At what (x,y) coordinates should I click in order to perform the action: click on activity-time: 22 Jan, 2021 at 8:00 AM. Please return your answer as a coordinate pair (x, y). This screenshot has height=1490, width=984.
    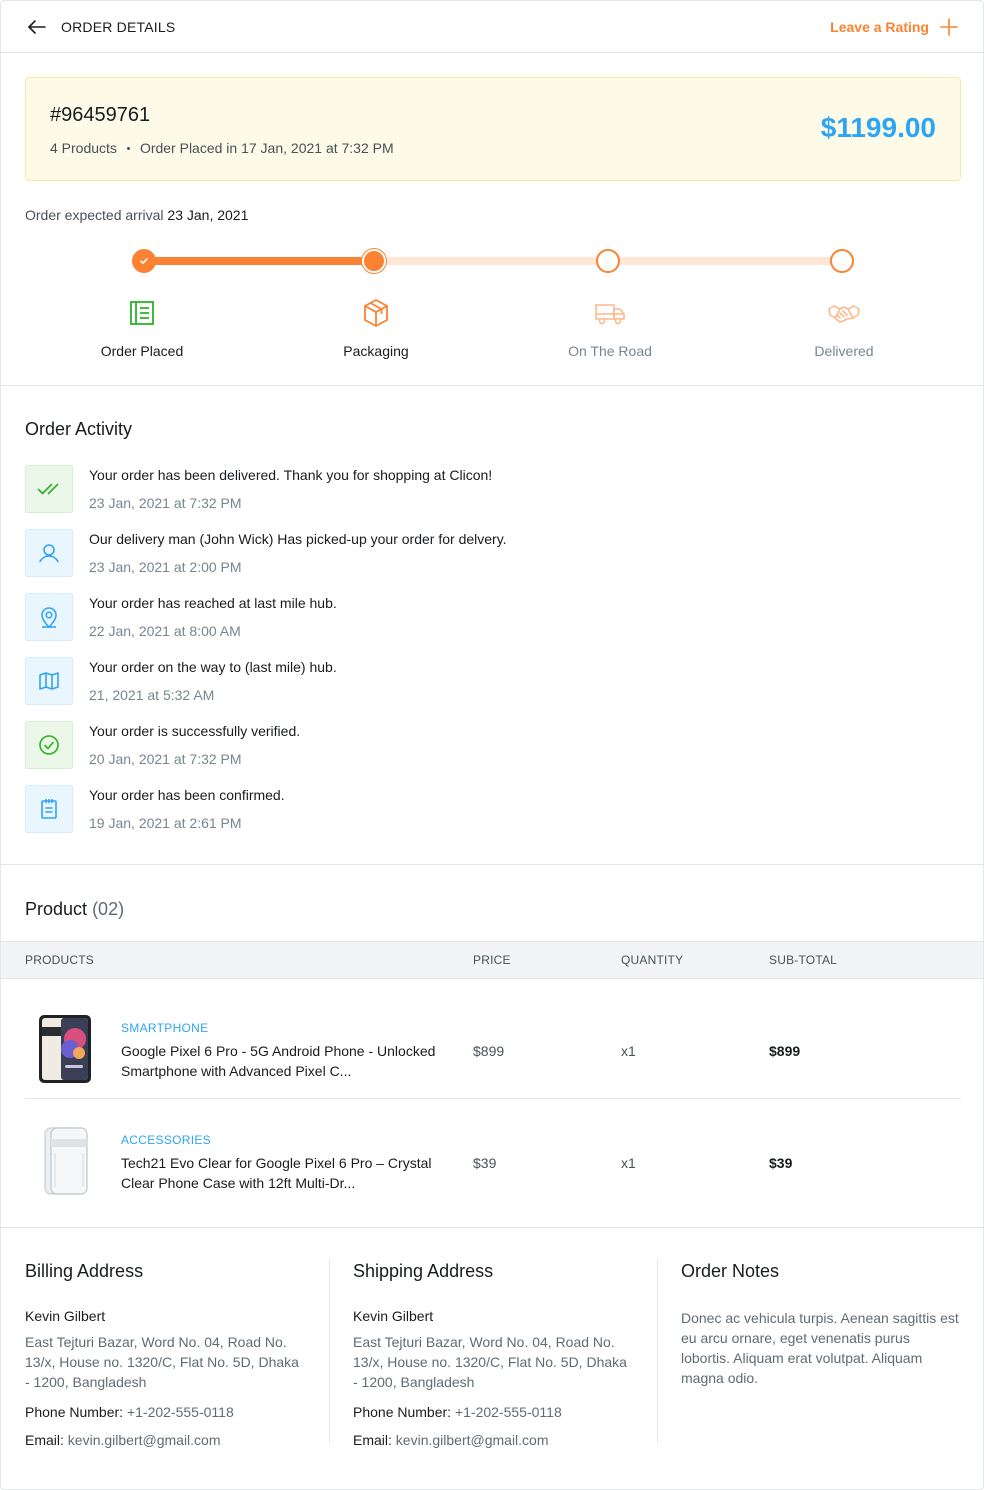
    Looking at the image, I should click on (165, 631).